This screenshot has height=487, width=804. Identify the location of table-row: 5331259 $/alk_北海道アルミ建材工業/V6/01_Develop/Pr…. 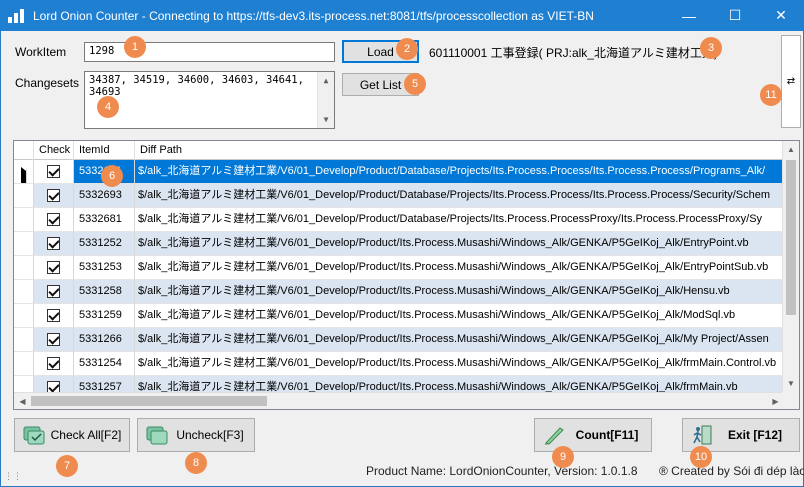
(399, 316).